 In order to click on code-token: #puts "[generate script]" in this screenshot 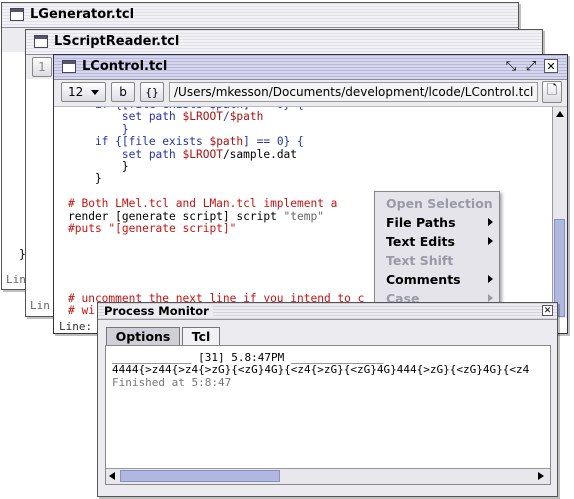, I will do `click(152, 228)`.